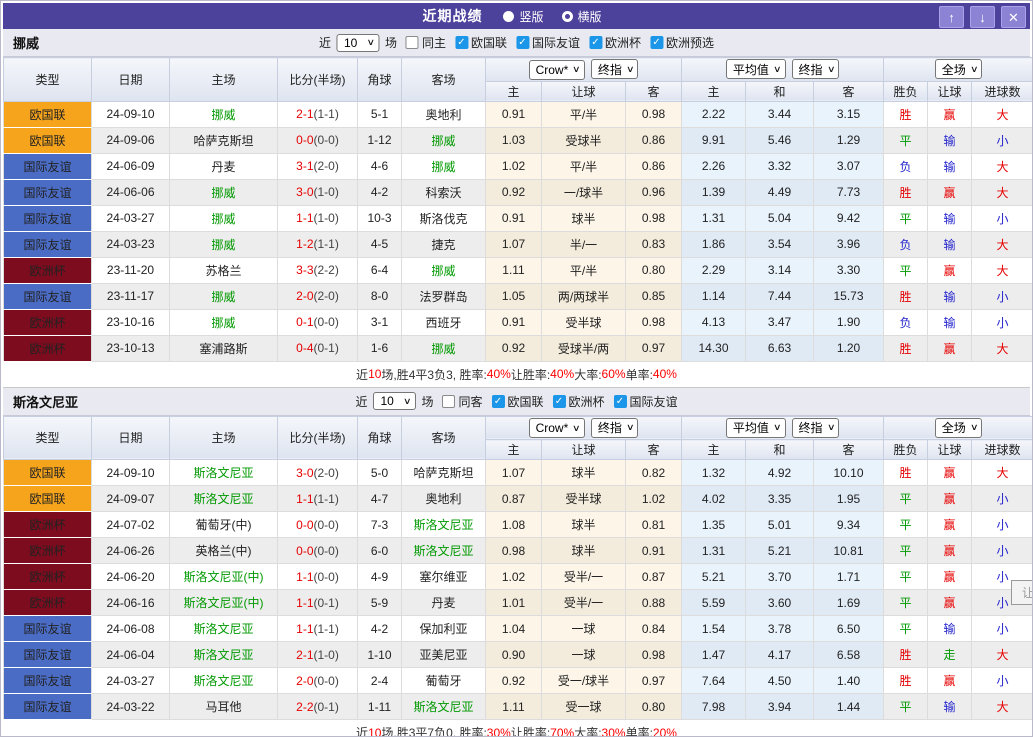 The image size is (1033, 737). I want to click on header-dropdown-value: Crow*, so click(552, 428).